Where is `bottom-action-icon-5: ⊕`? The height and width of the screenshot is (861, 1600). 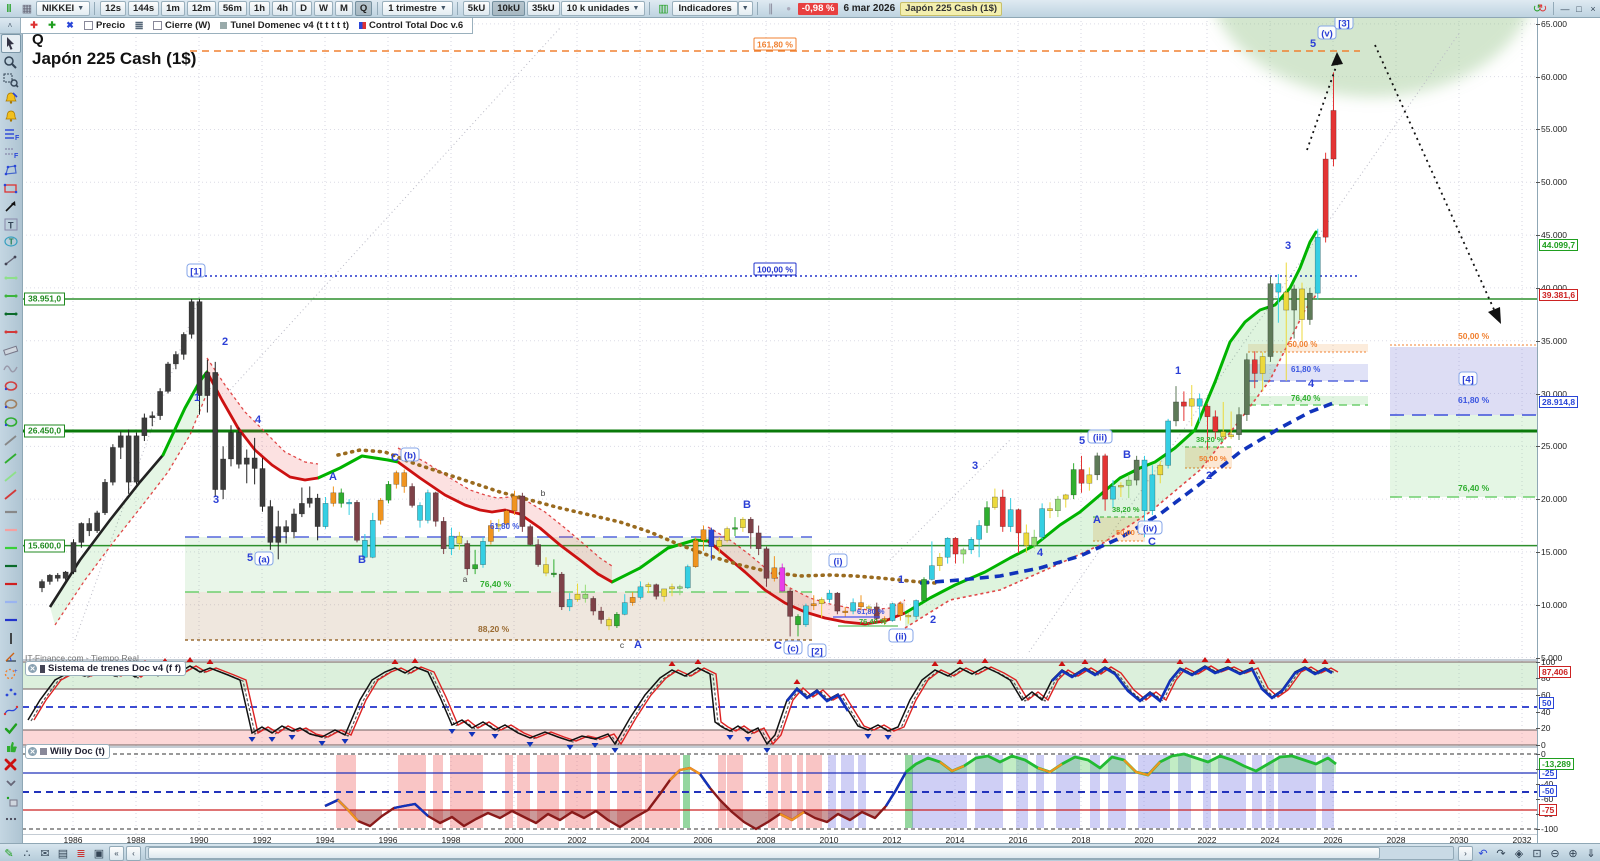
bottom-action-icon-5: ⊕ is located at coordinates (1573, 853).